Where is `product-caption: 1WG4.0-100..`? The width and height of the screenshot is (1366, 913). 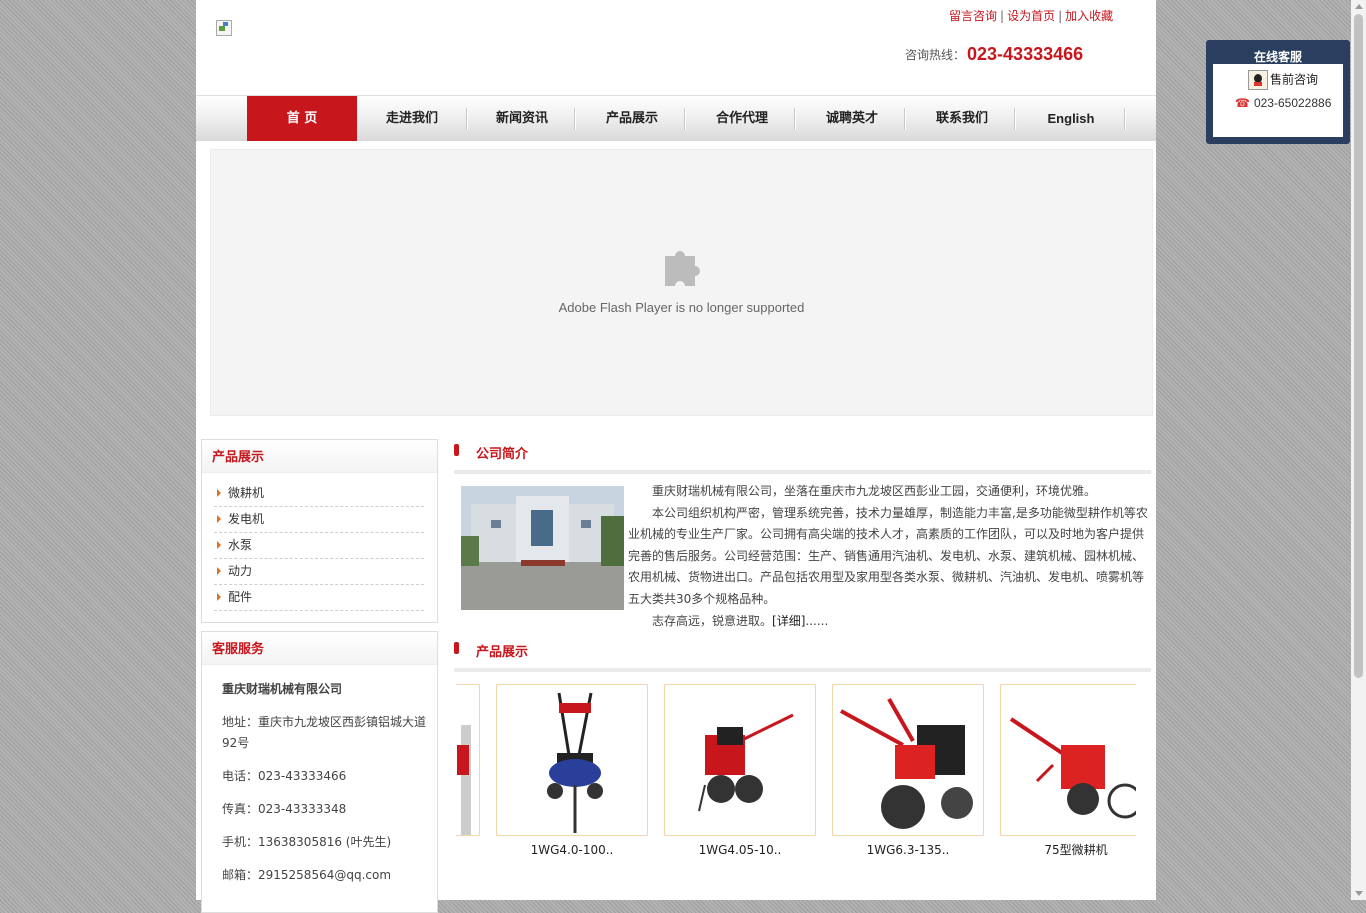
product-caption: 1WG4.0-100.. is located at coordinates (572, 850).